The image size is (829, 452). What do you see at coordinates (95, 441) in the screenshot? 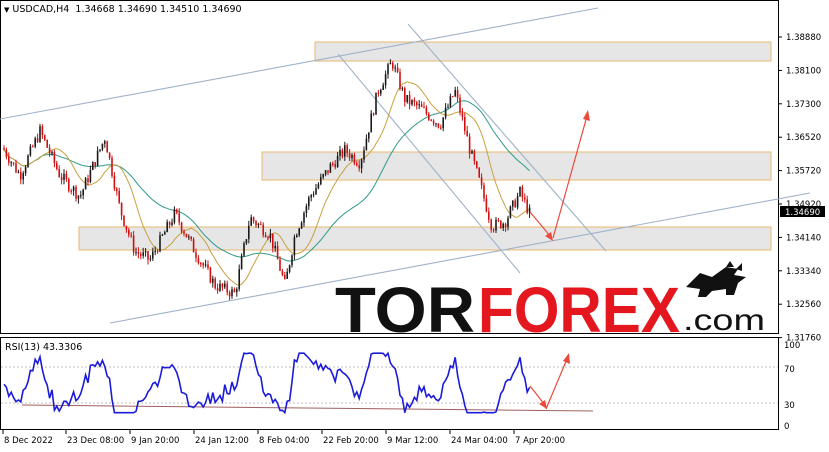
I see `time-tick-label: 23 Dec 08:00` at bounding box center [95, 441].